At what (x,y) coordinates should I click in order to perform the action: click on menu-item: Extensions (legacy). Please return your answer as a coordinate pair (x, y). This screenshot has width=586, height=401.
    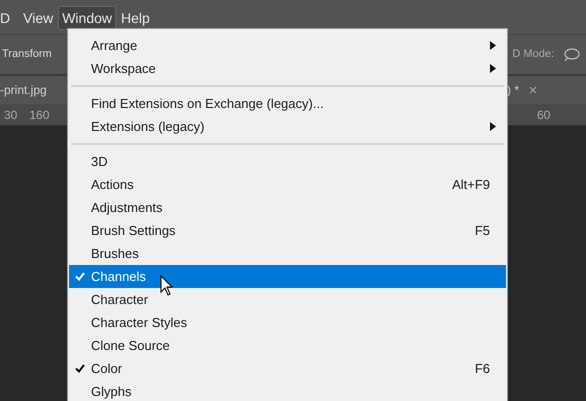
    Looking at the image, I should click on (287, 126).